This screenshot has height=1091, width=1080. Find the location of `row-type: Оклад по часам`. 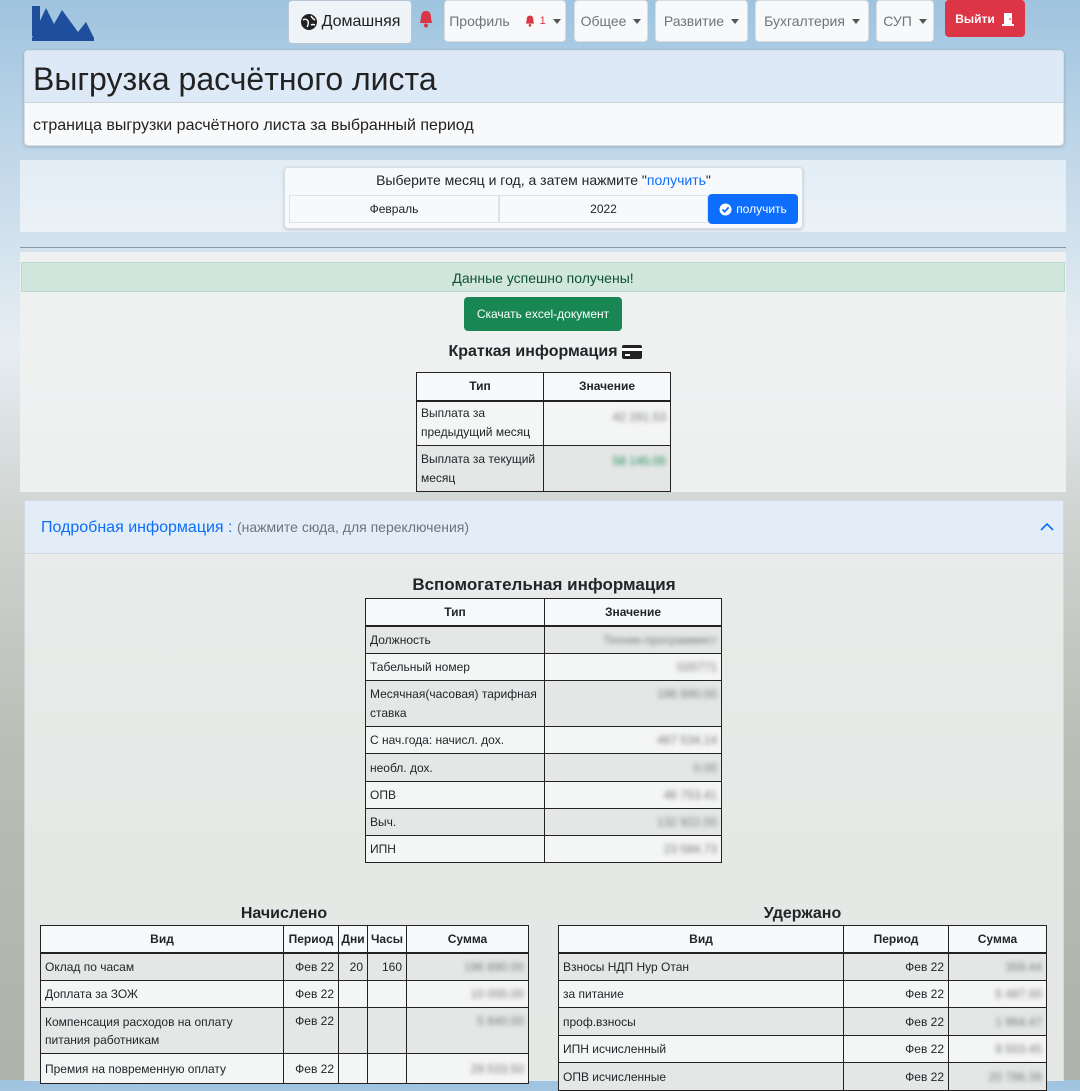

row-type: Оклад по часам is located at coordinates (162, 966).